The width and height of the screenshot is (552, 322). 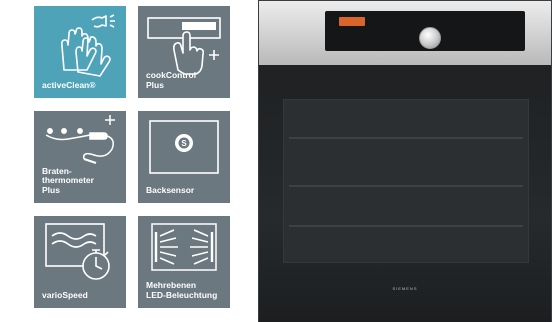 I want to click on oven-control-panel, so click(x=405, y=33).